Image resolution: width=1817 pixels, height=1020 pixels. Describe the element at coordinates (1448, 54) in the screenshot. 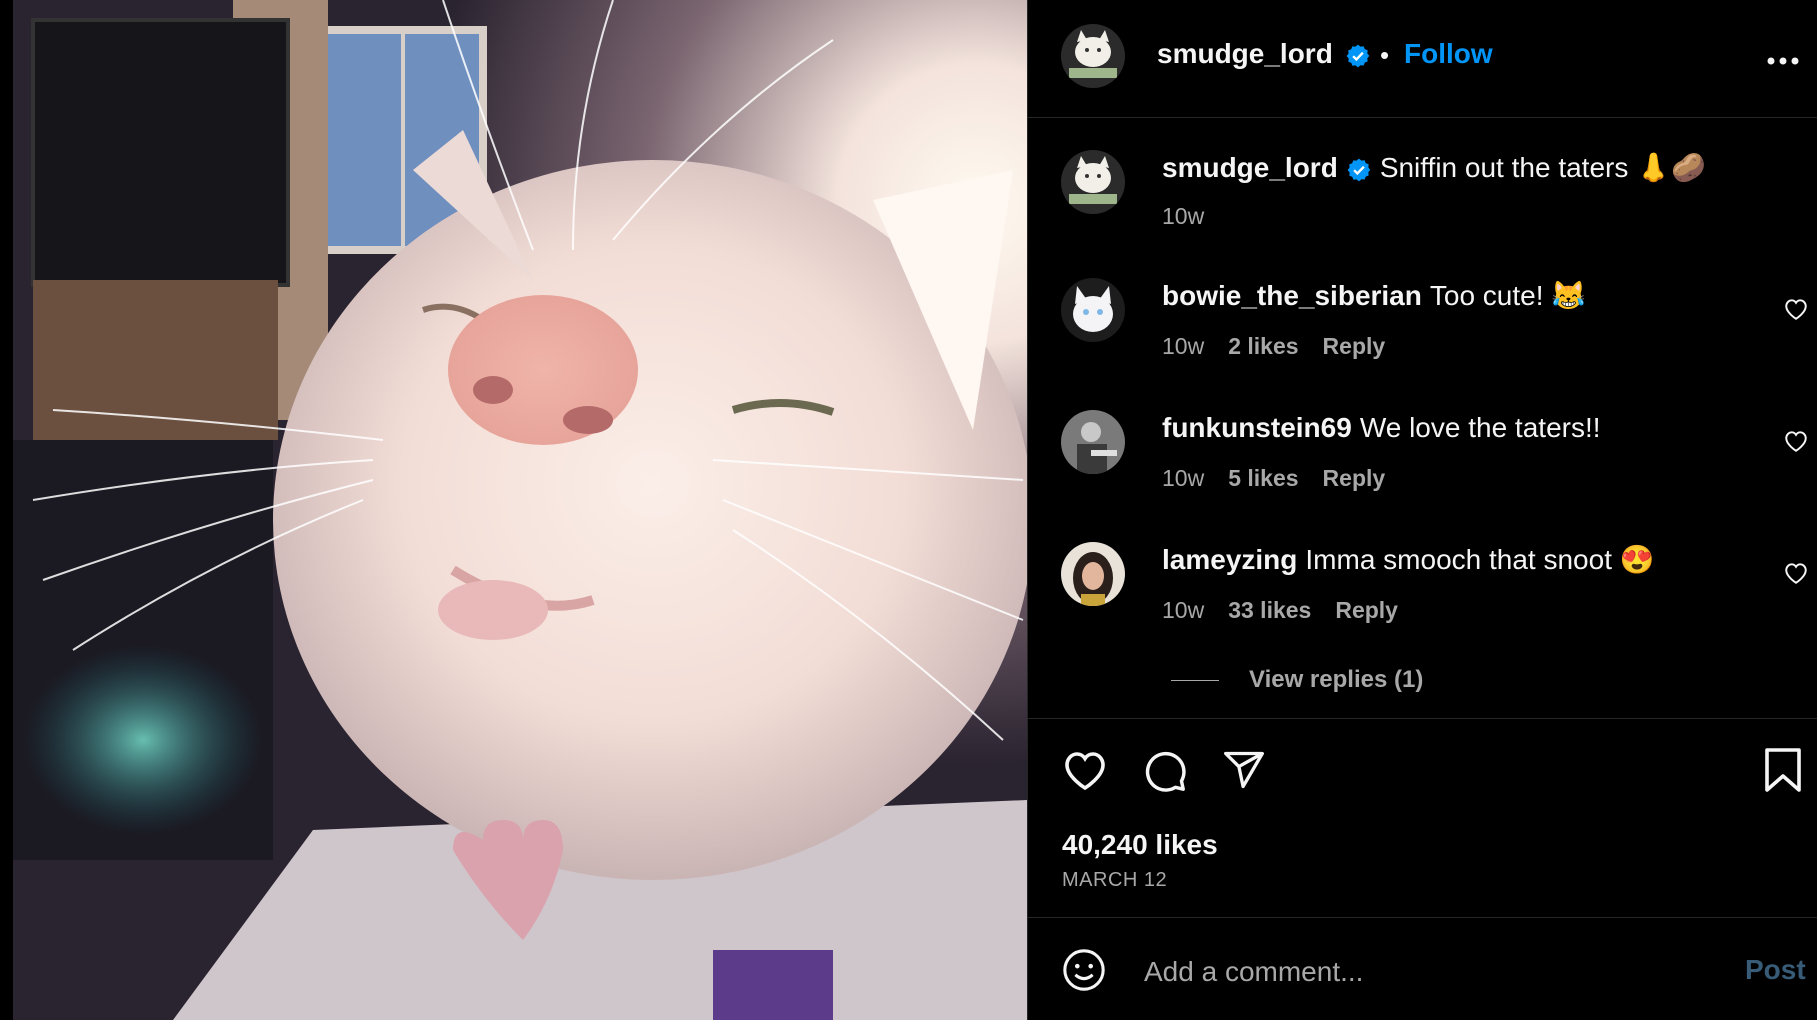

I see `follow-button: Follow` at that location.